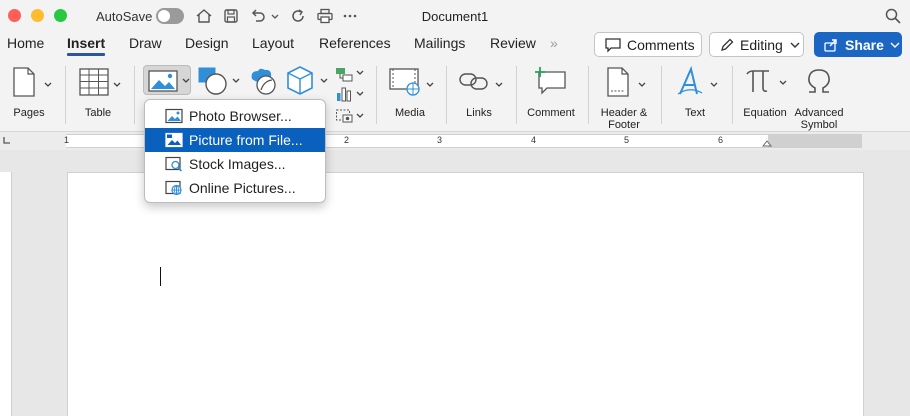 Image resolution: width=910 pixels, height=416 pixels. What do you see at coordinates (60, 15) in the screenshot?
I see `zoom-window-button` at bounding box center [60, 15].